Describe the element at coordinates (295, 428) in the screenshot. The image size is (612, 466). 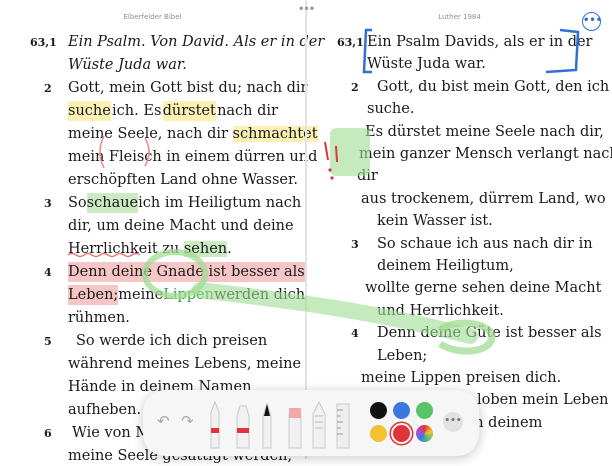
I see `eraser-tool` at that location.